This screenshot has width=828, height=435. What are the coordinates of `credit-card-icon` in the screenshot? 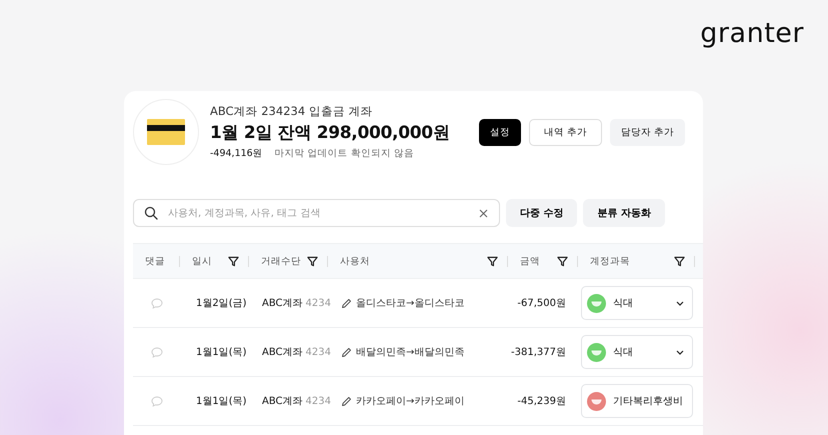 It's located at (166, 132).